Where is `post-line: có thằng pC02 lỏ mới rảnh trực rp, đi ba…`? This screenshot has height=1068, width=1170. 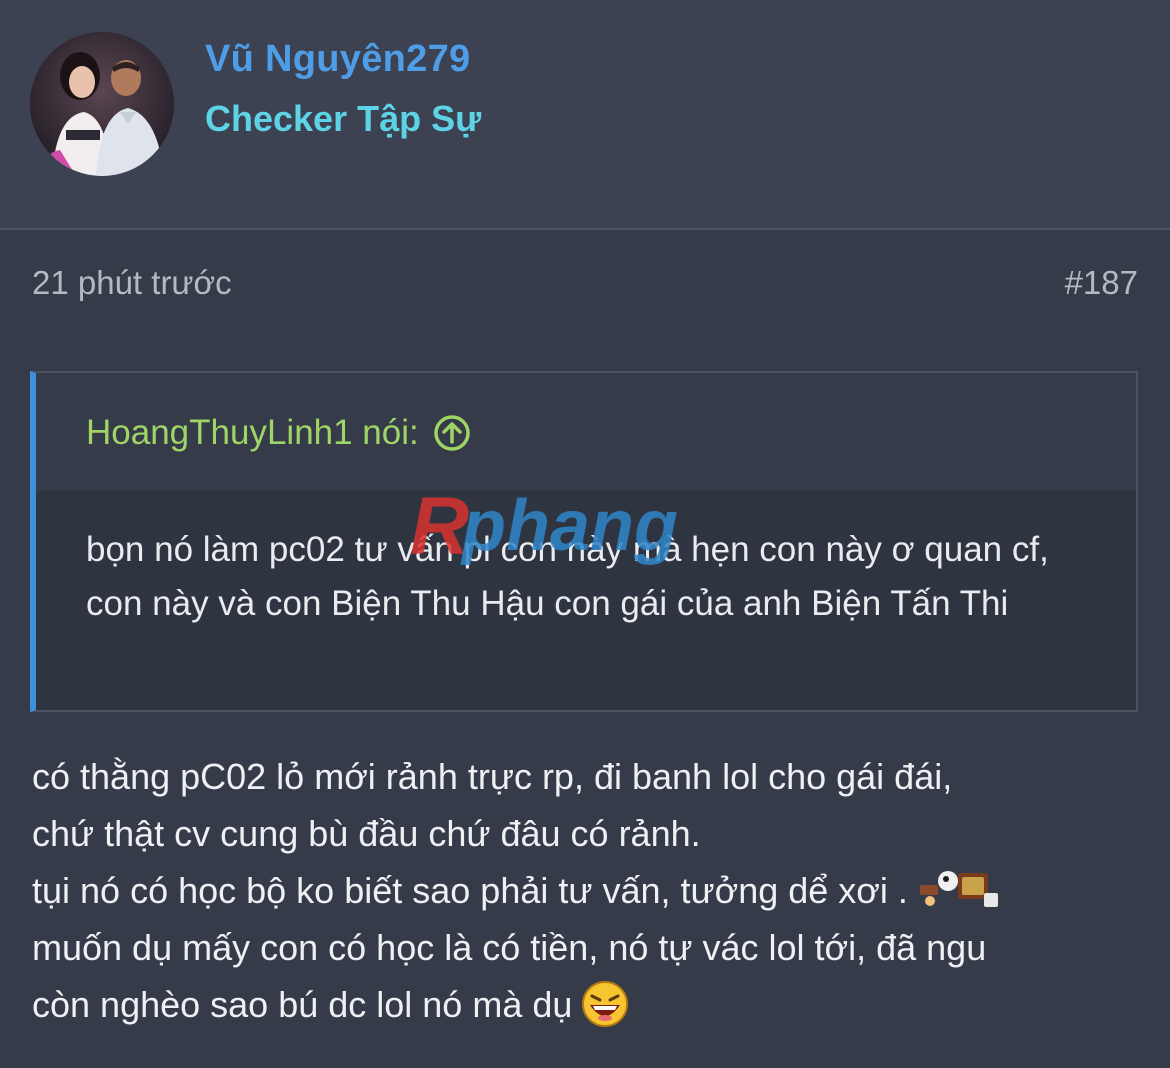 post-line: có thằng pC02 lỏ mới rảnh trực rp, đi ba… is located at coordinates (492, 776).